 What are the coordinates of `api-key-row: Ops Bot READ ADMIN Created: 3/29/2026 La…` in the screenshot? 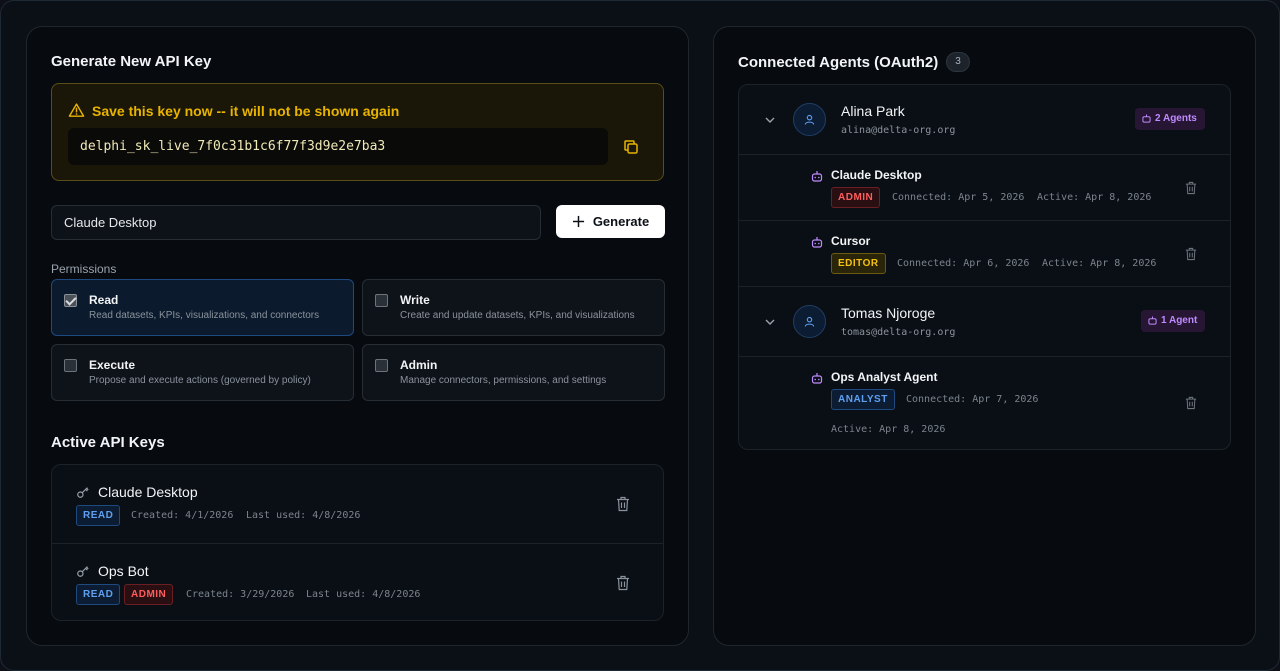 It's located at (357, 582).